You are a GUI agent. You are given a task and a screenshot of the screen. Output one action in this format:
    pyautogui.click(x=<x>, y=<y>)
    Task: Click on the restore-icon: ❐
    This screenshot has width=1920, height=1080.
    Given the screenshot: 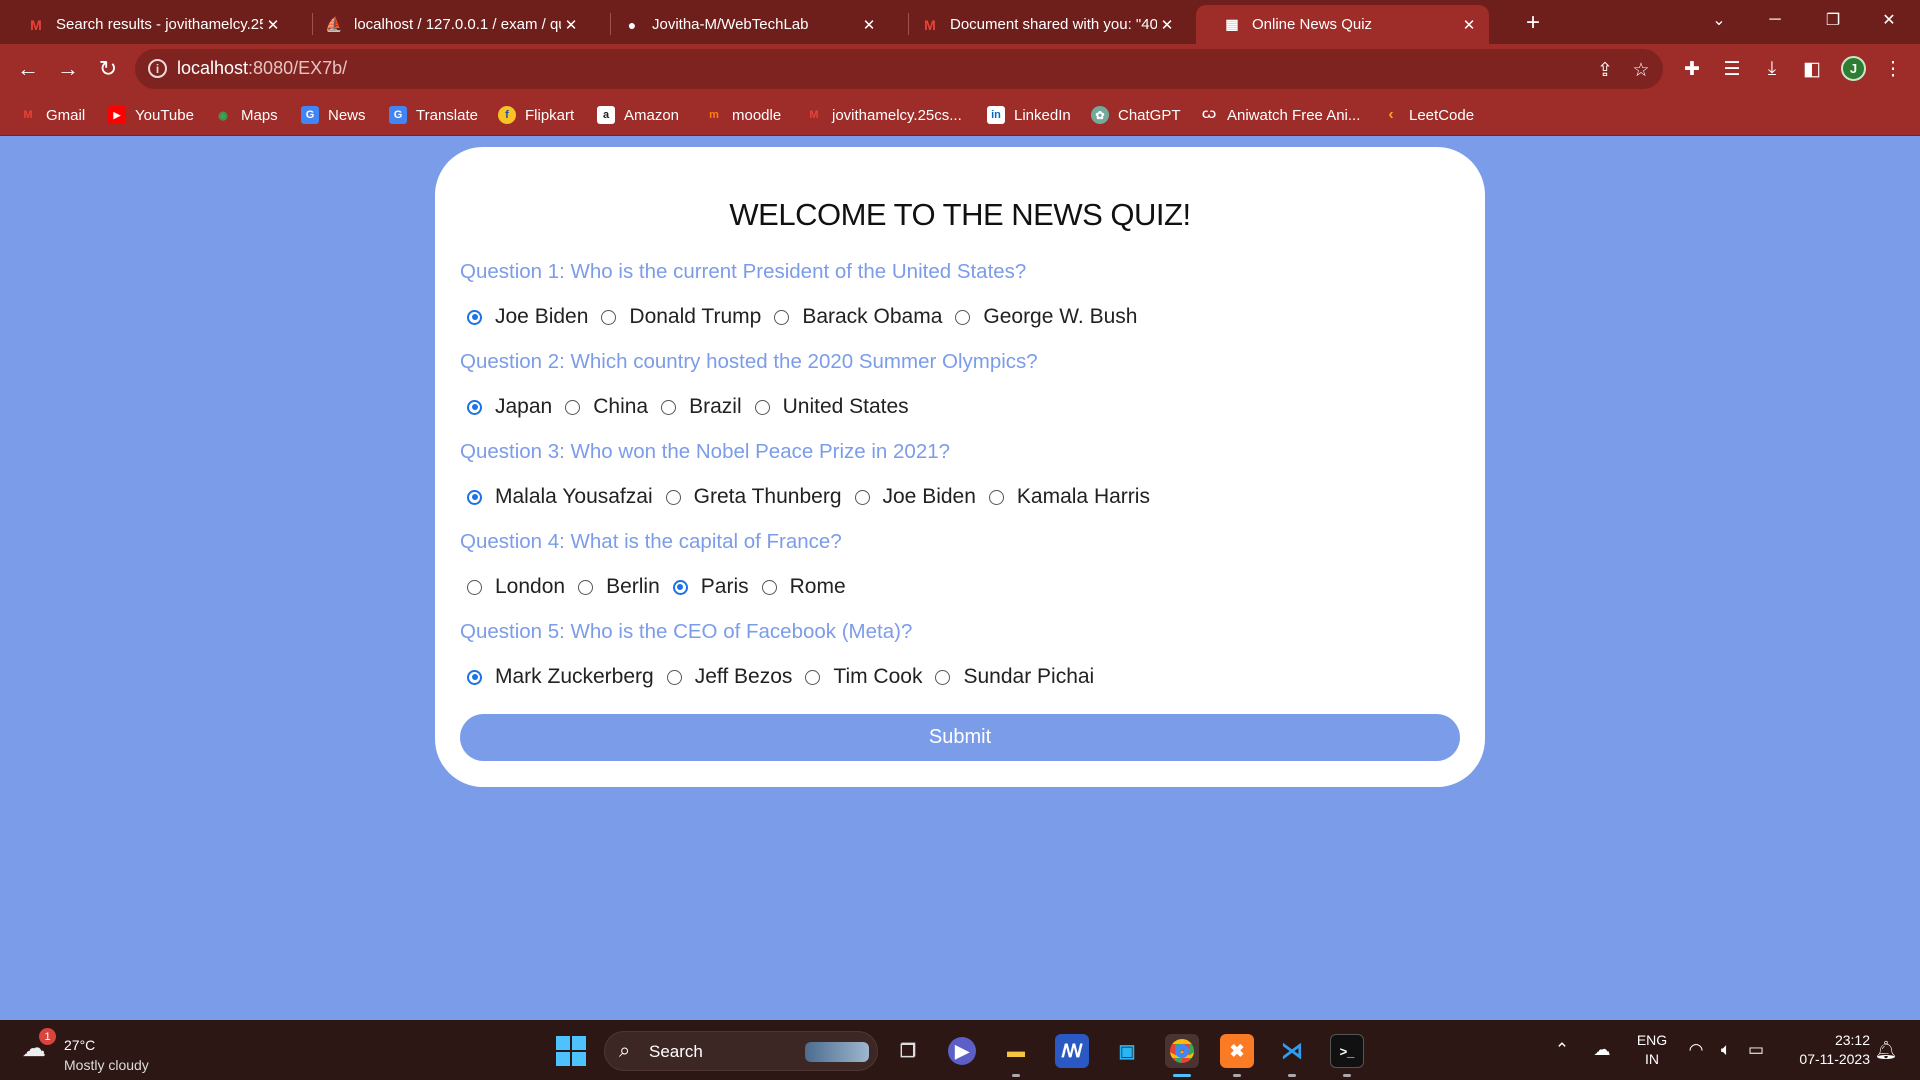 What is the action you would take?
    pyautogui.click(x=1833, y=20)
    